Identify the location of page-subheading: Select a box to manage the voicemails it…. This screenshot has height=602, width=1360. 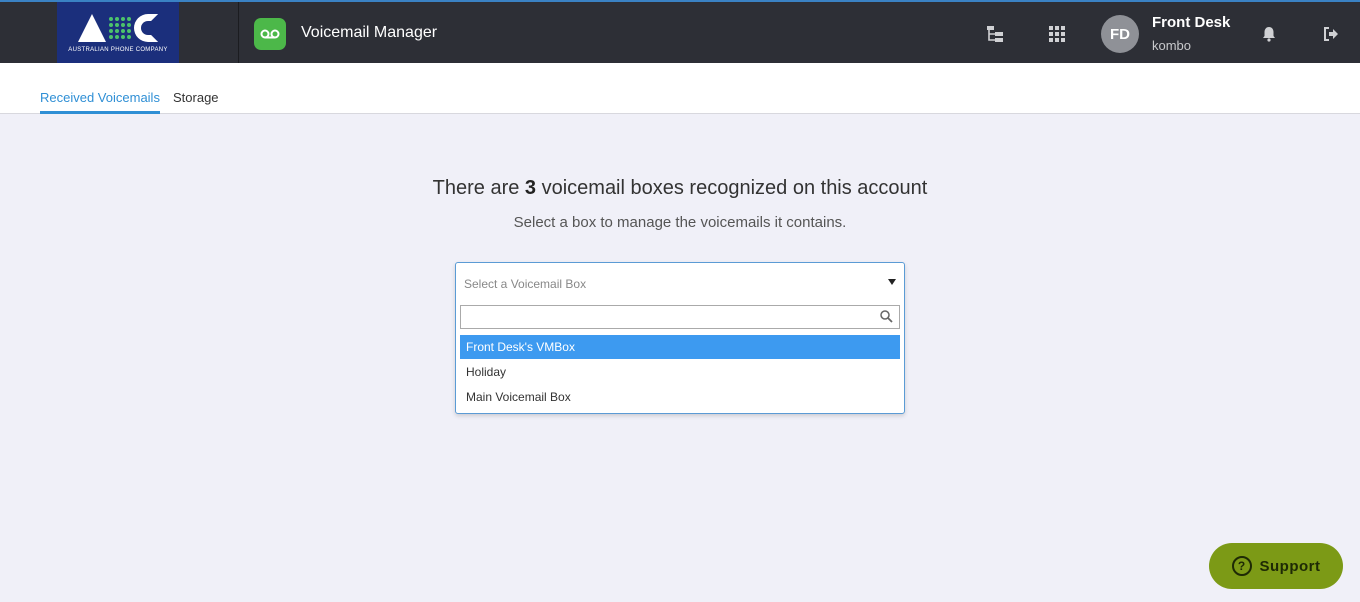
(680, 222).